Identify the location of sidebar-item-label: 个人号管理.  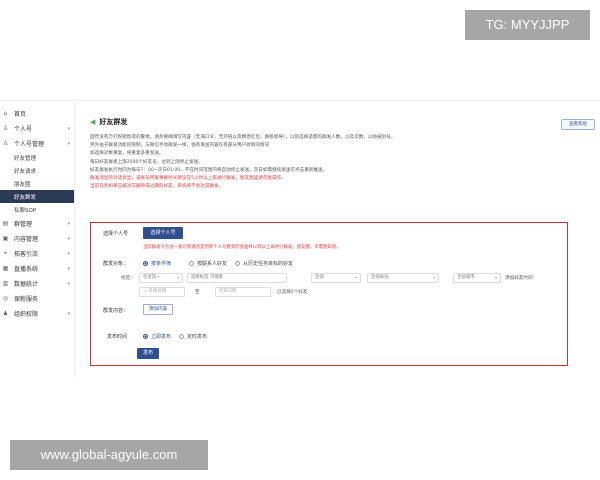
(29, 144).